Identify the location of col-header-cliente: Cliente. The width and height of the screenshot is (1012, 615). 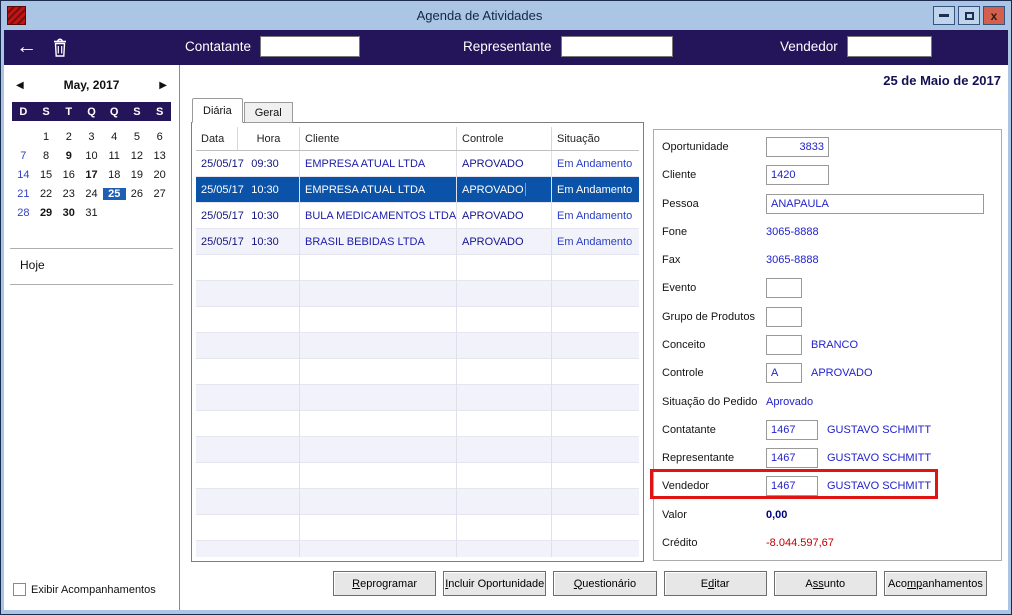
(377, 138).